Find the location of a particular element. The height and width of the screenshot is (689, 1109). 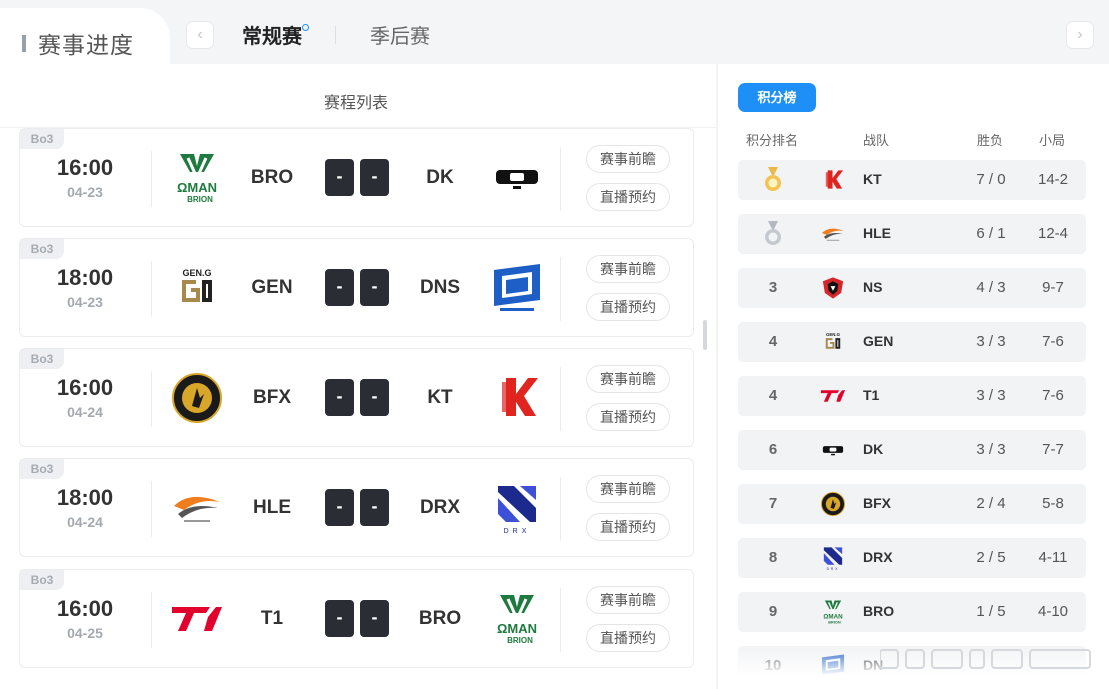

next-button: › is located at coordinates (1080, 35).